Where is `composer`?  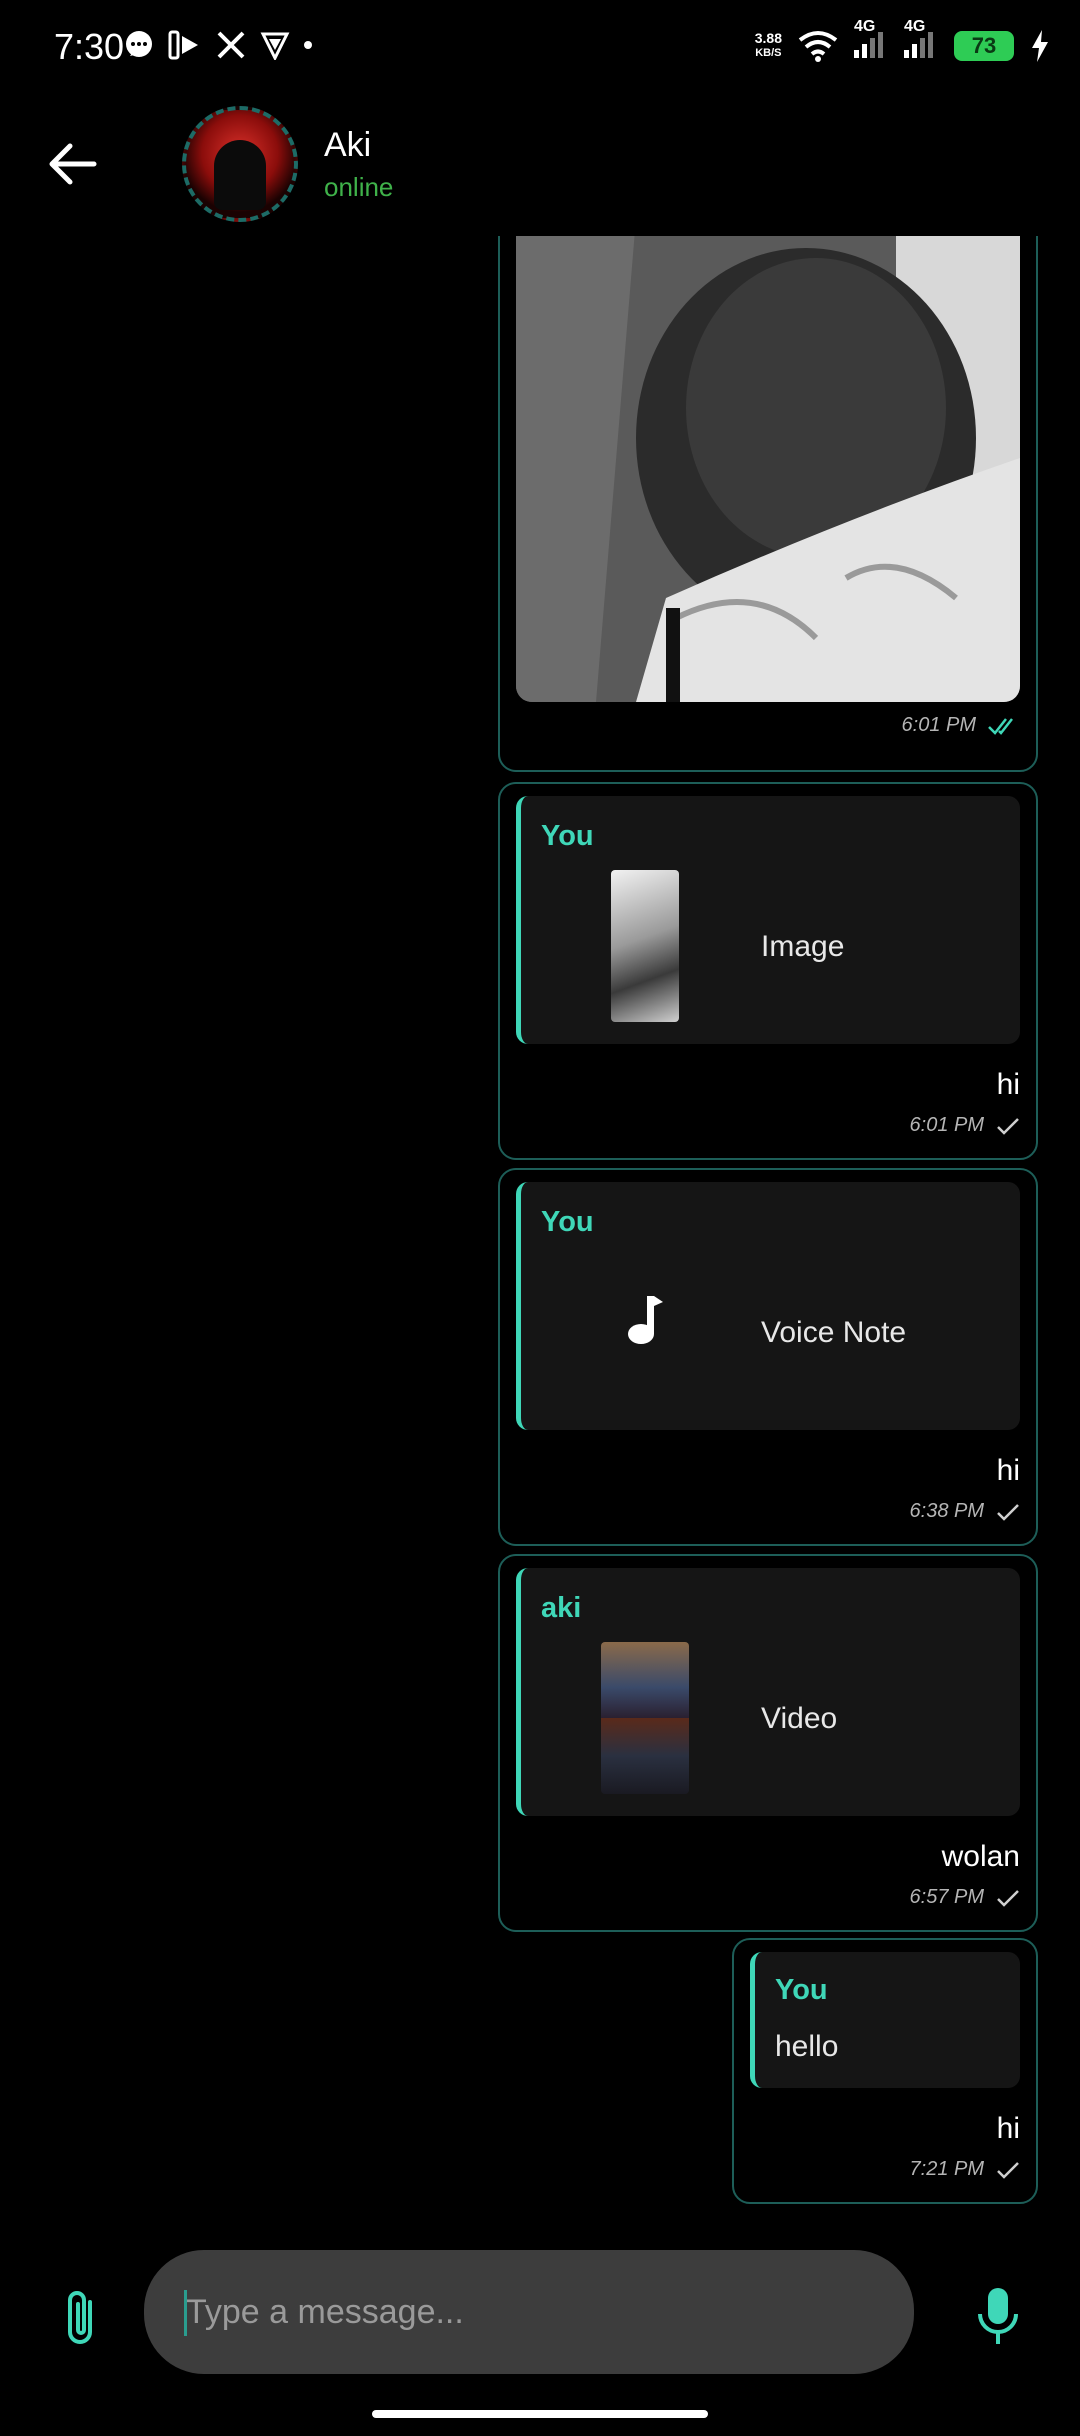 composer is located at coordinates (540, 2313).